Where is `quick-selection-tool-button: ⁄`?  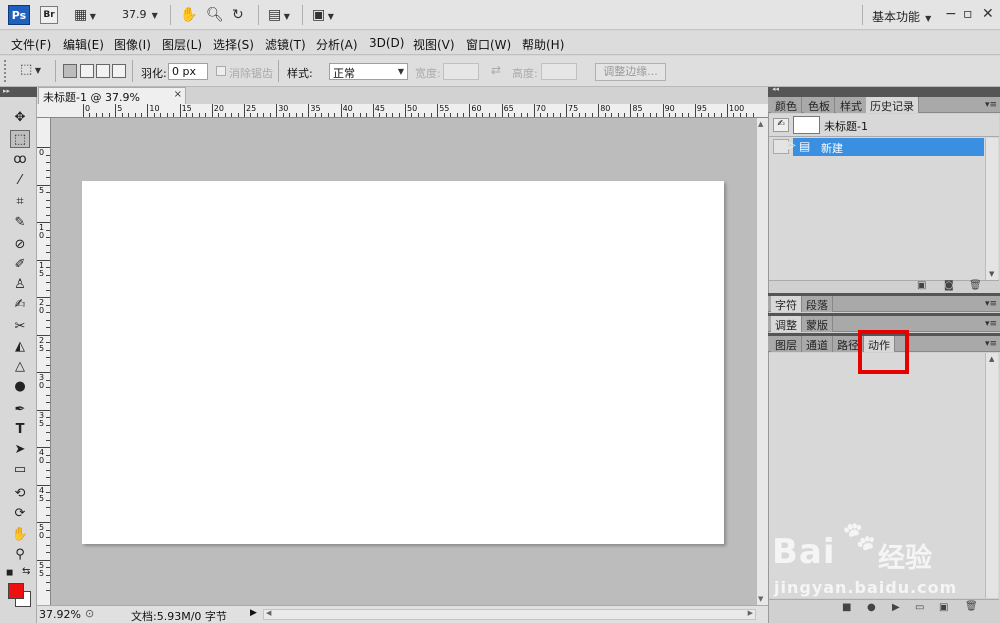 quick-selection-tool-button: ⁄ is located at coordinates (20, 181).